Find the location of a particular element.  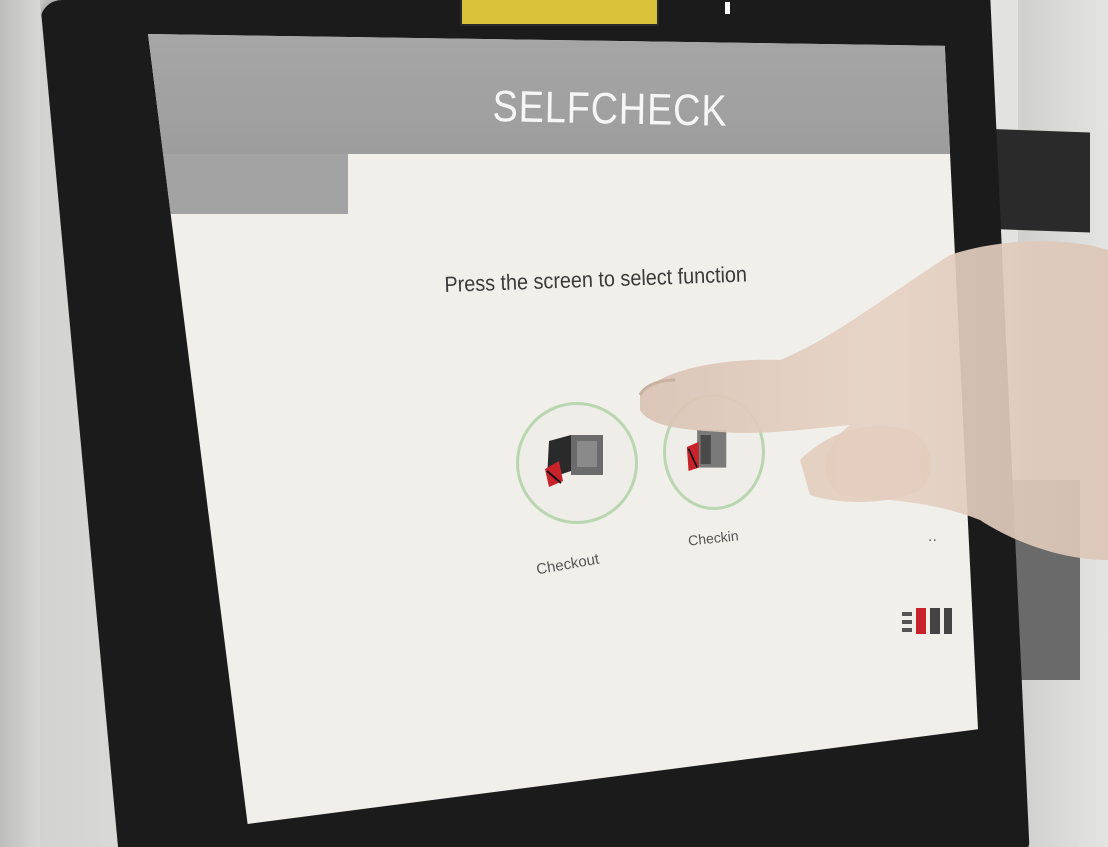

checkin-button is located at coordinates (714, 452).